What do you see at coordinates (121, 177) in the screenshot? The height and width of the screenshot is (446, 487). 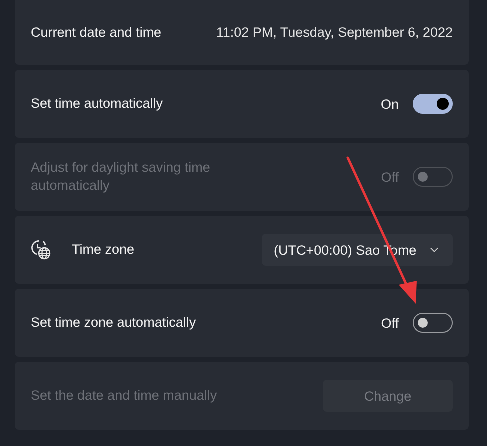 I see `setting-label: Adjust for daylight saving time automatically` at bounding box center [121, 177].